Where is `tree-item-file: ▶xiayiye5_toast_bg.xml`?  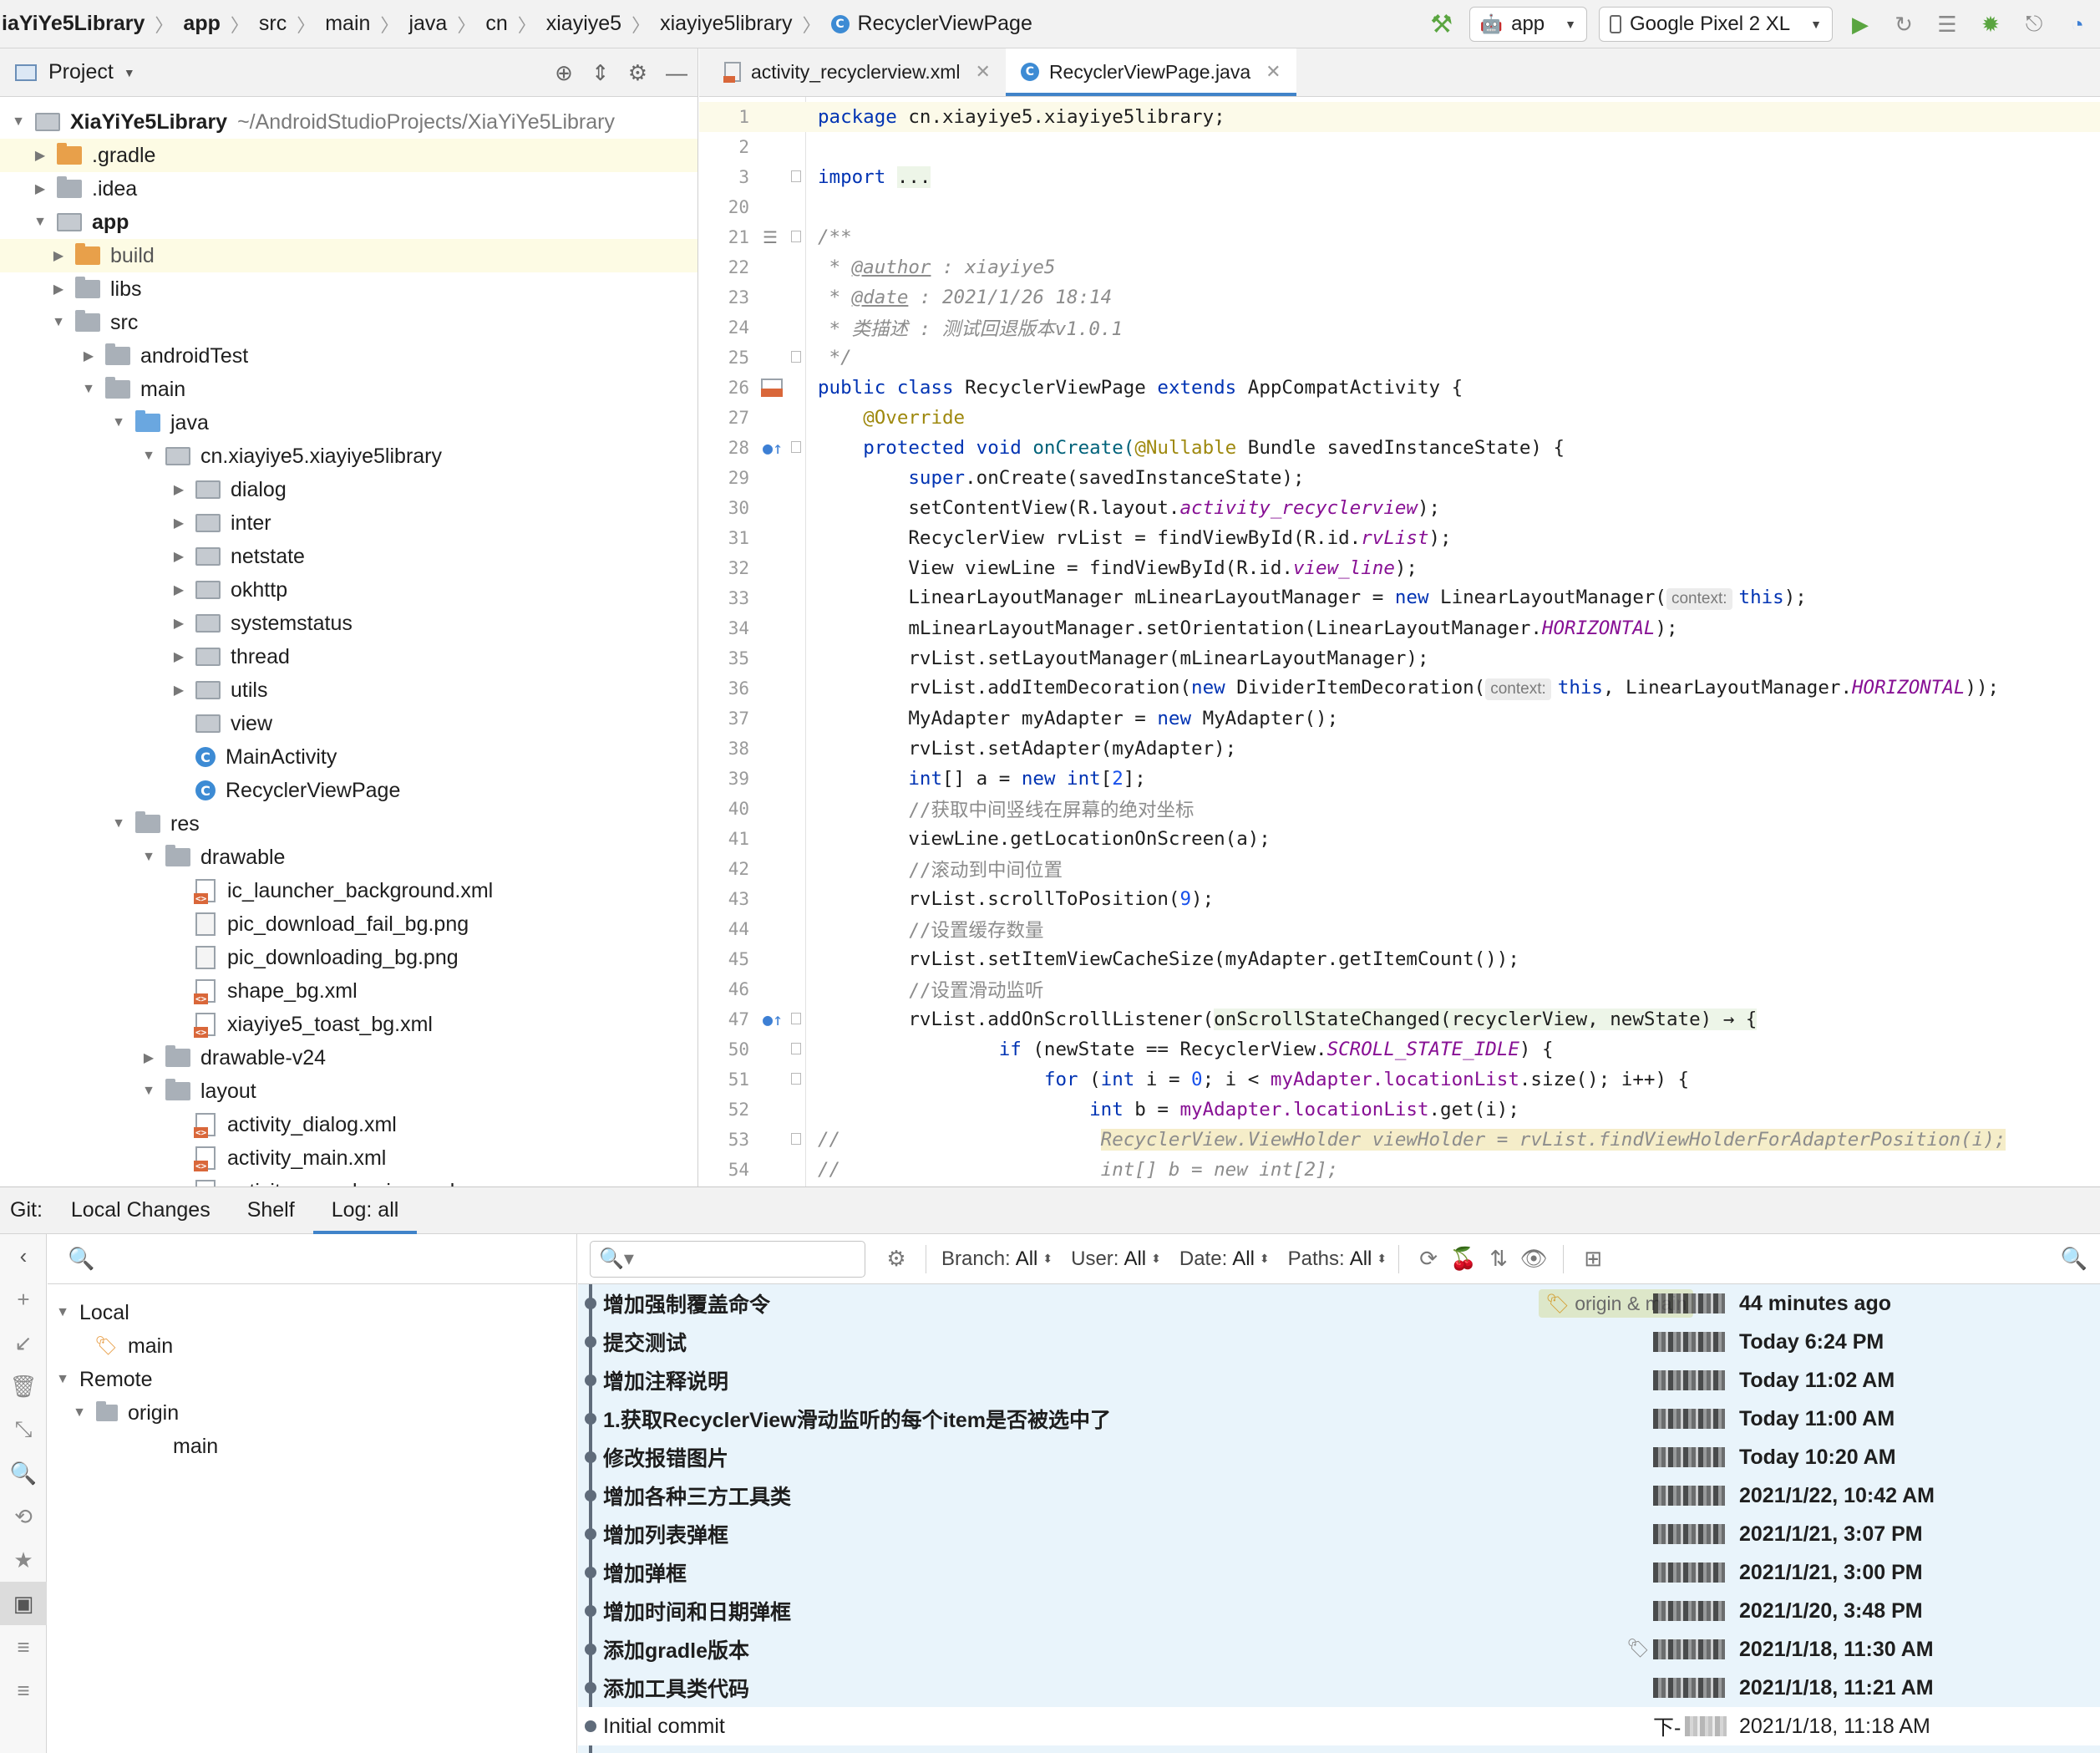 tree-item-file: ▶xiayiye5_toast_bg.xml is located at coordinates (348, 1025).